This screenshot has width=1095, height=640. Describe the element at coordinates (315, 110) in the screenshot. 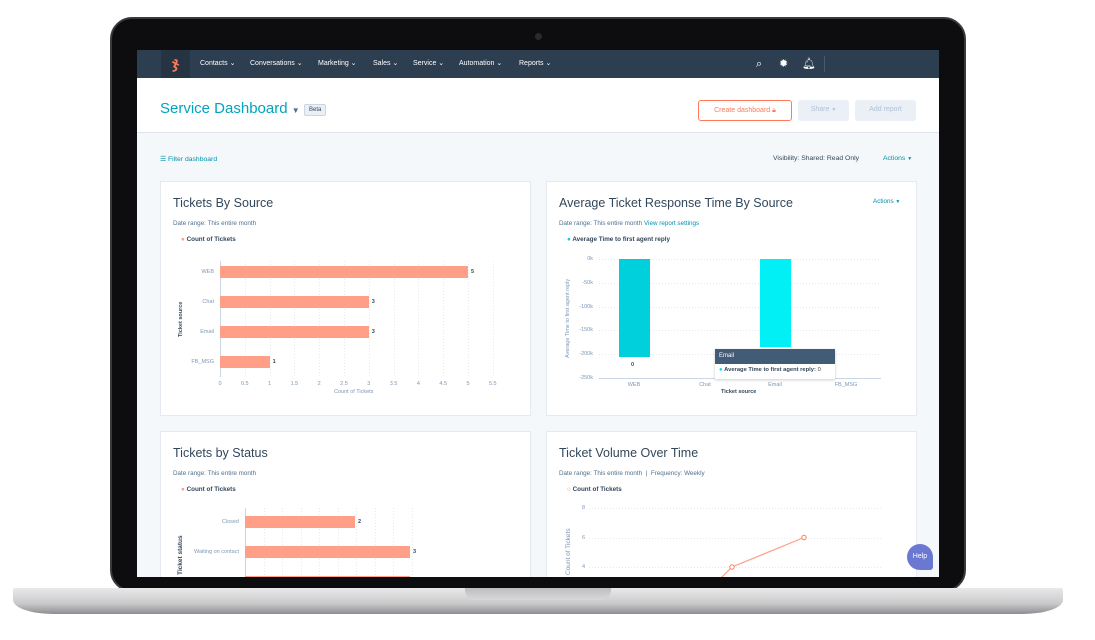

I see `beta-badge: Beta` at that location.